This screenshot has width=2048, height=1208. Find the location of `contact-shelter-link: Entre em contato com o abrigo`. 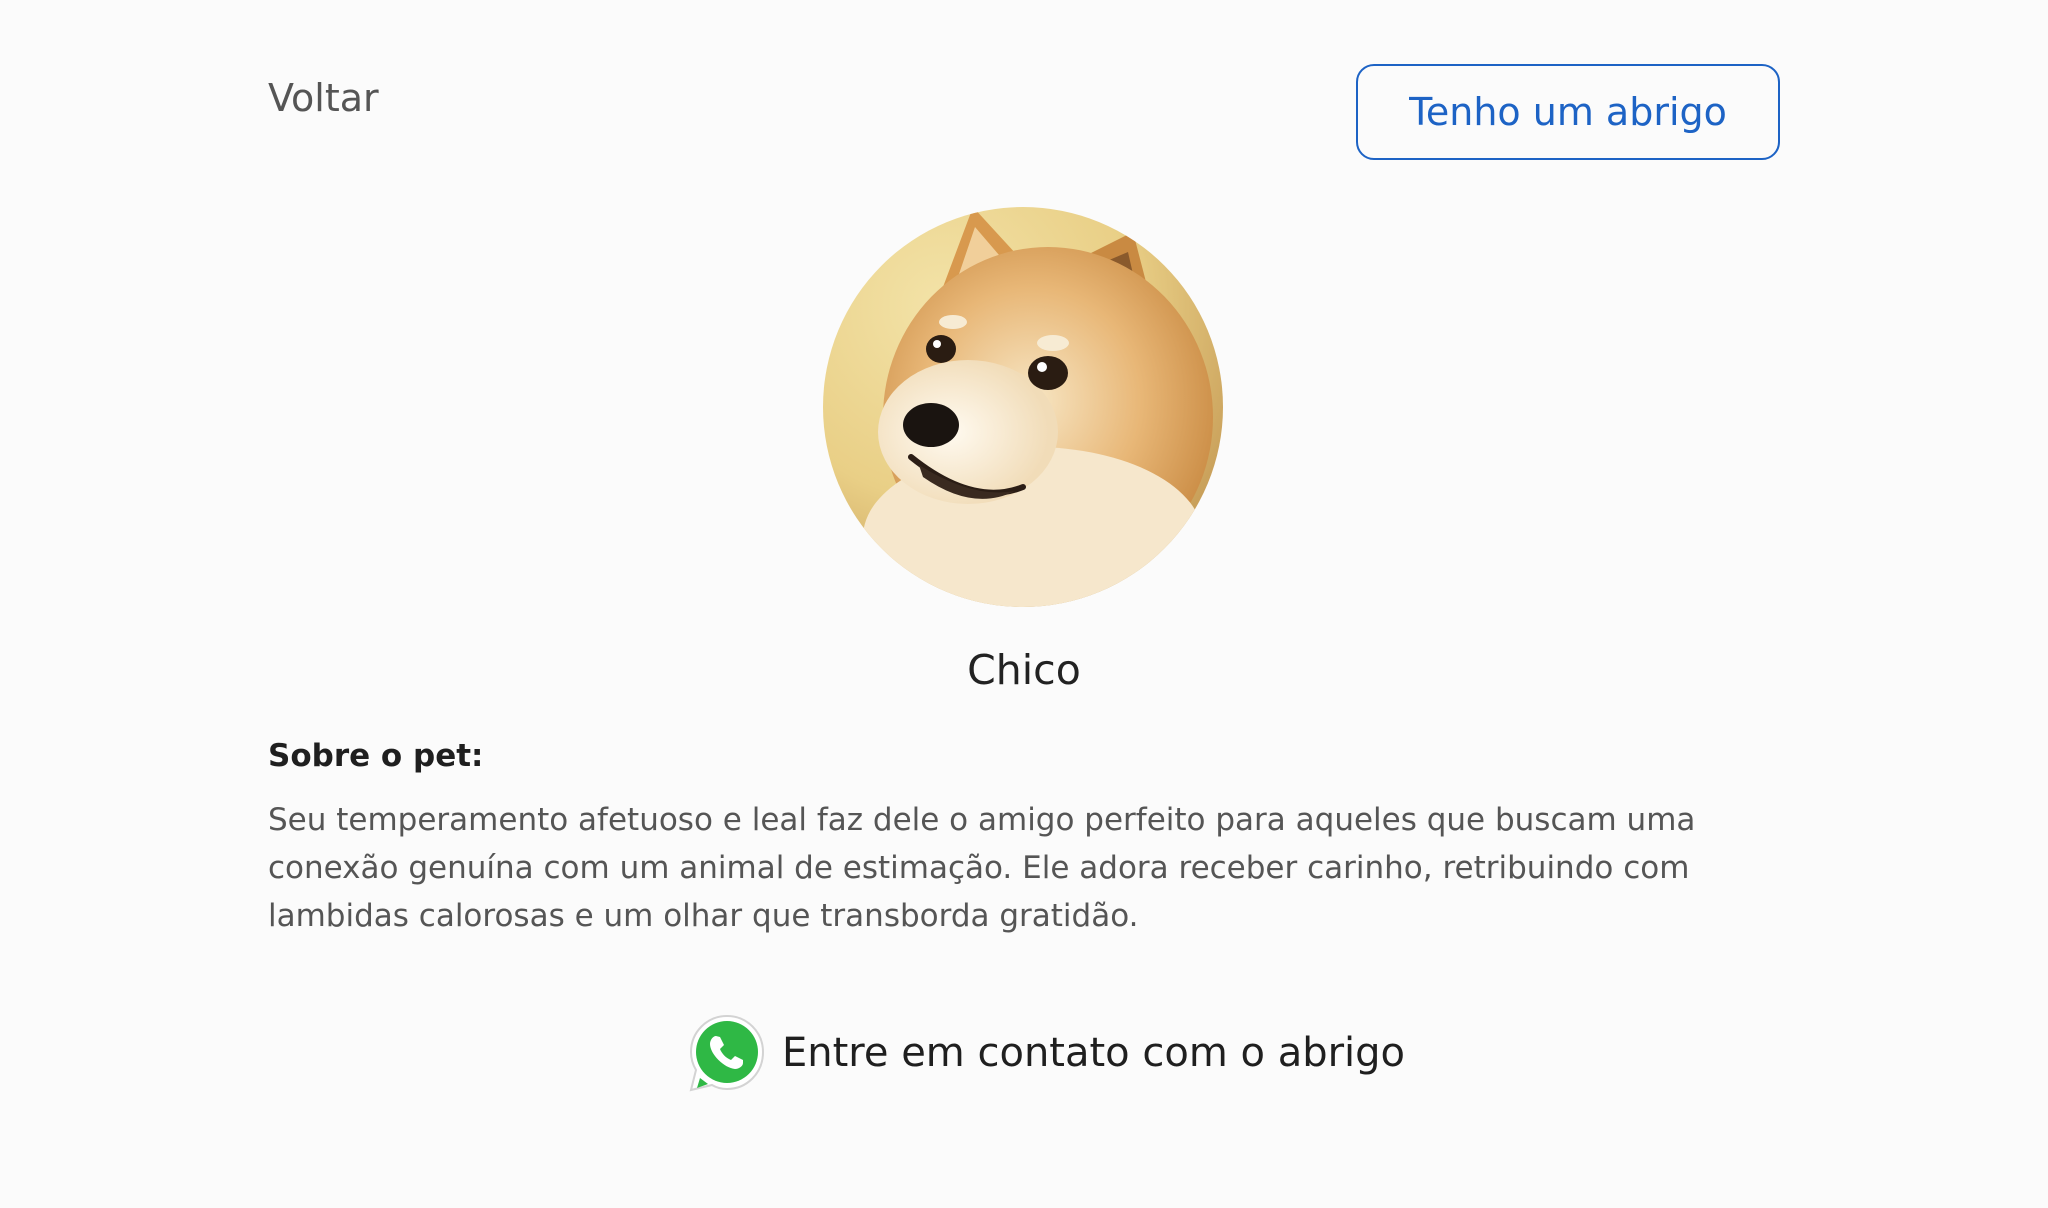

contact-shelter-link: Entre em contato com o abrigo is located at coordinates (1045, 1053).